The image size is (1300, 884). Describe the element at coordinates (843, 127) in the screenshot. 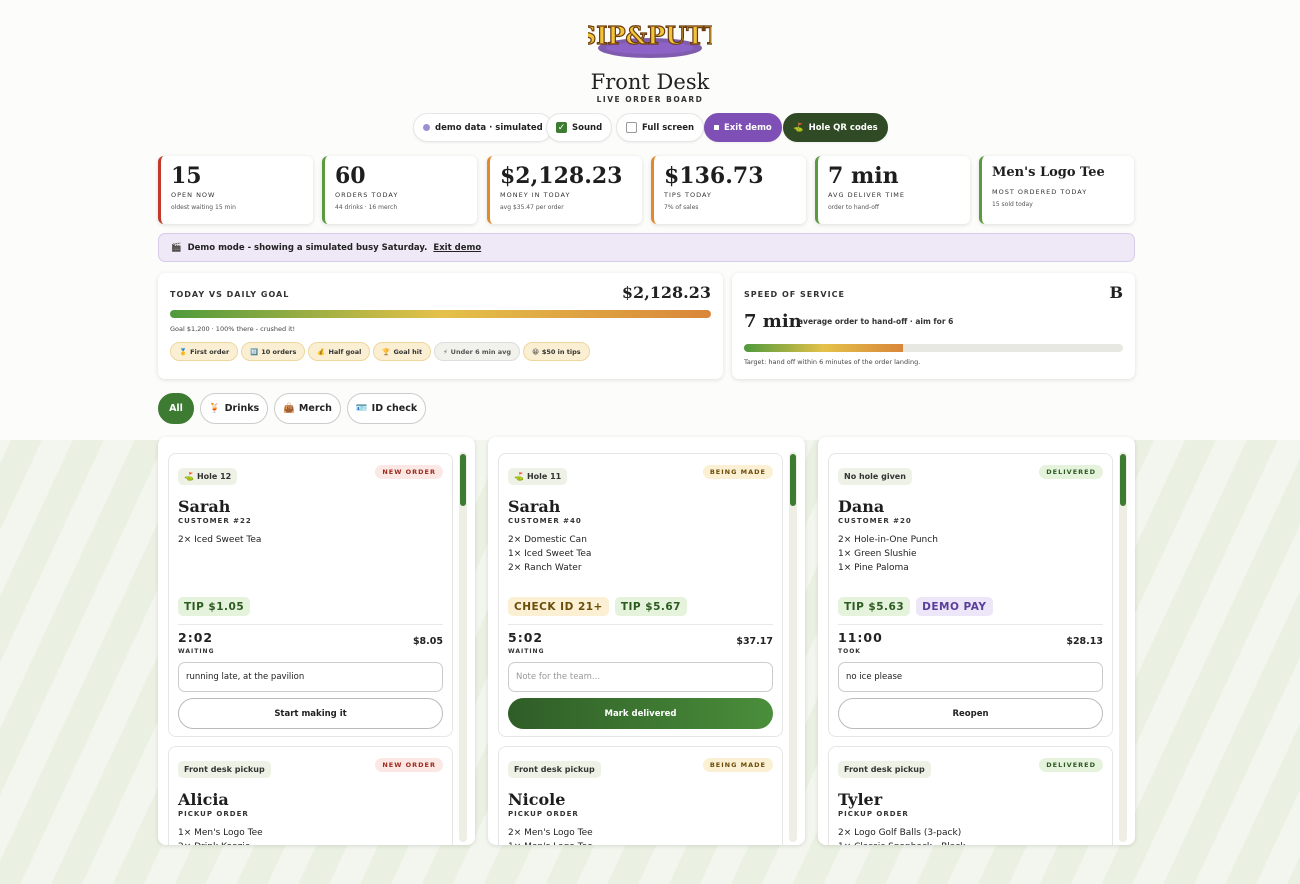

I see `hole-qr-label: Hole QR codes` at that location.